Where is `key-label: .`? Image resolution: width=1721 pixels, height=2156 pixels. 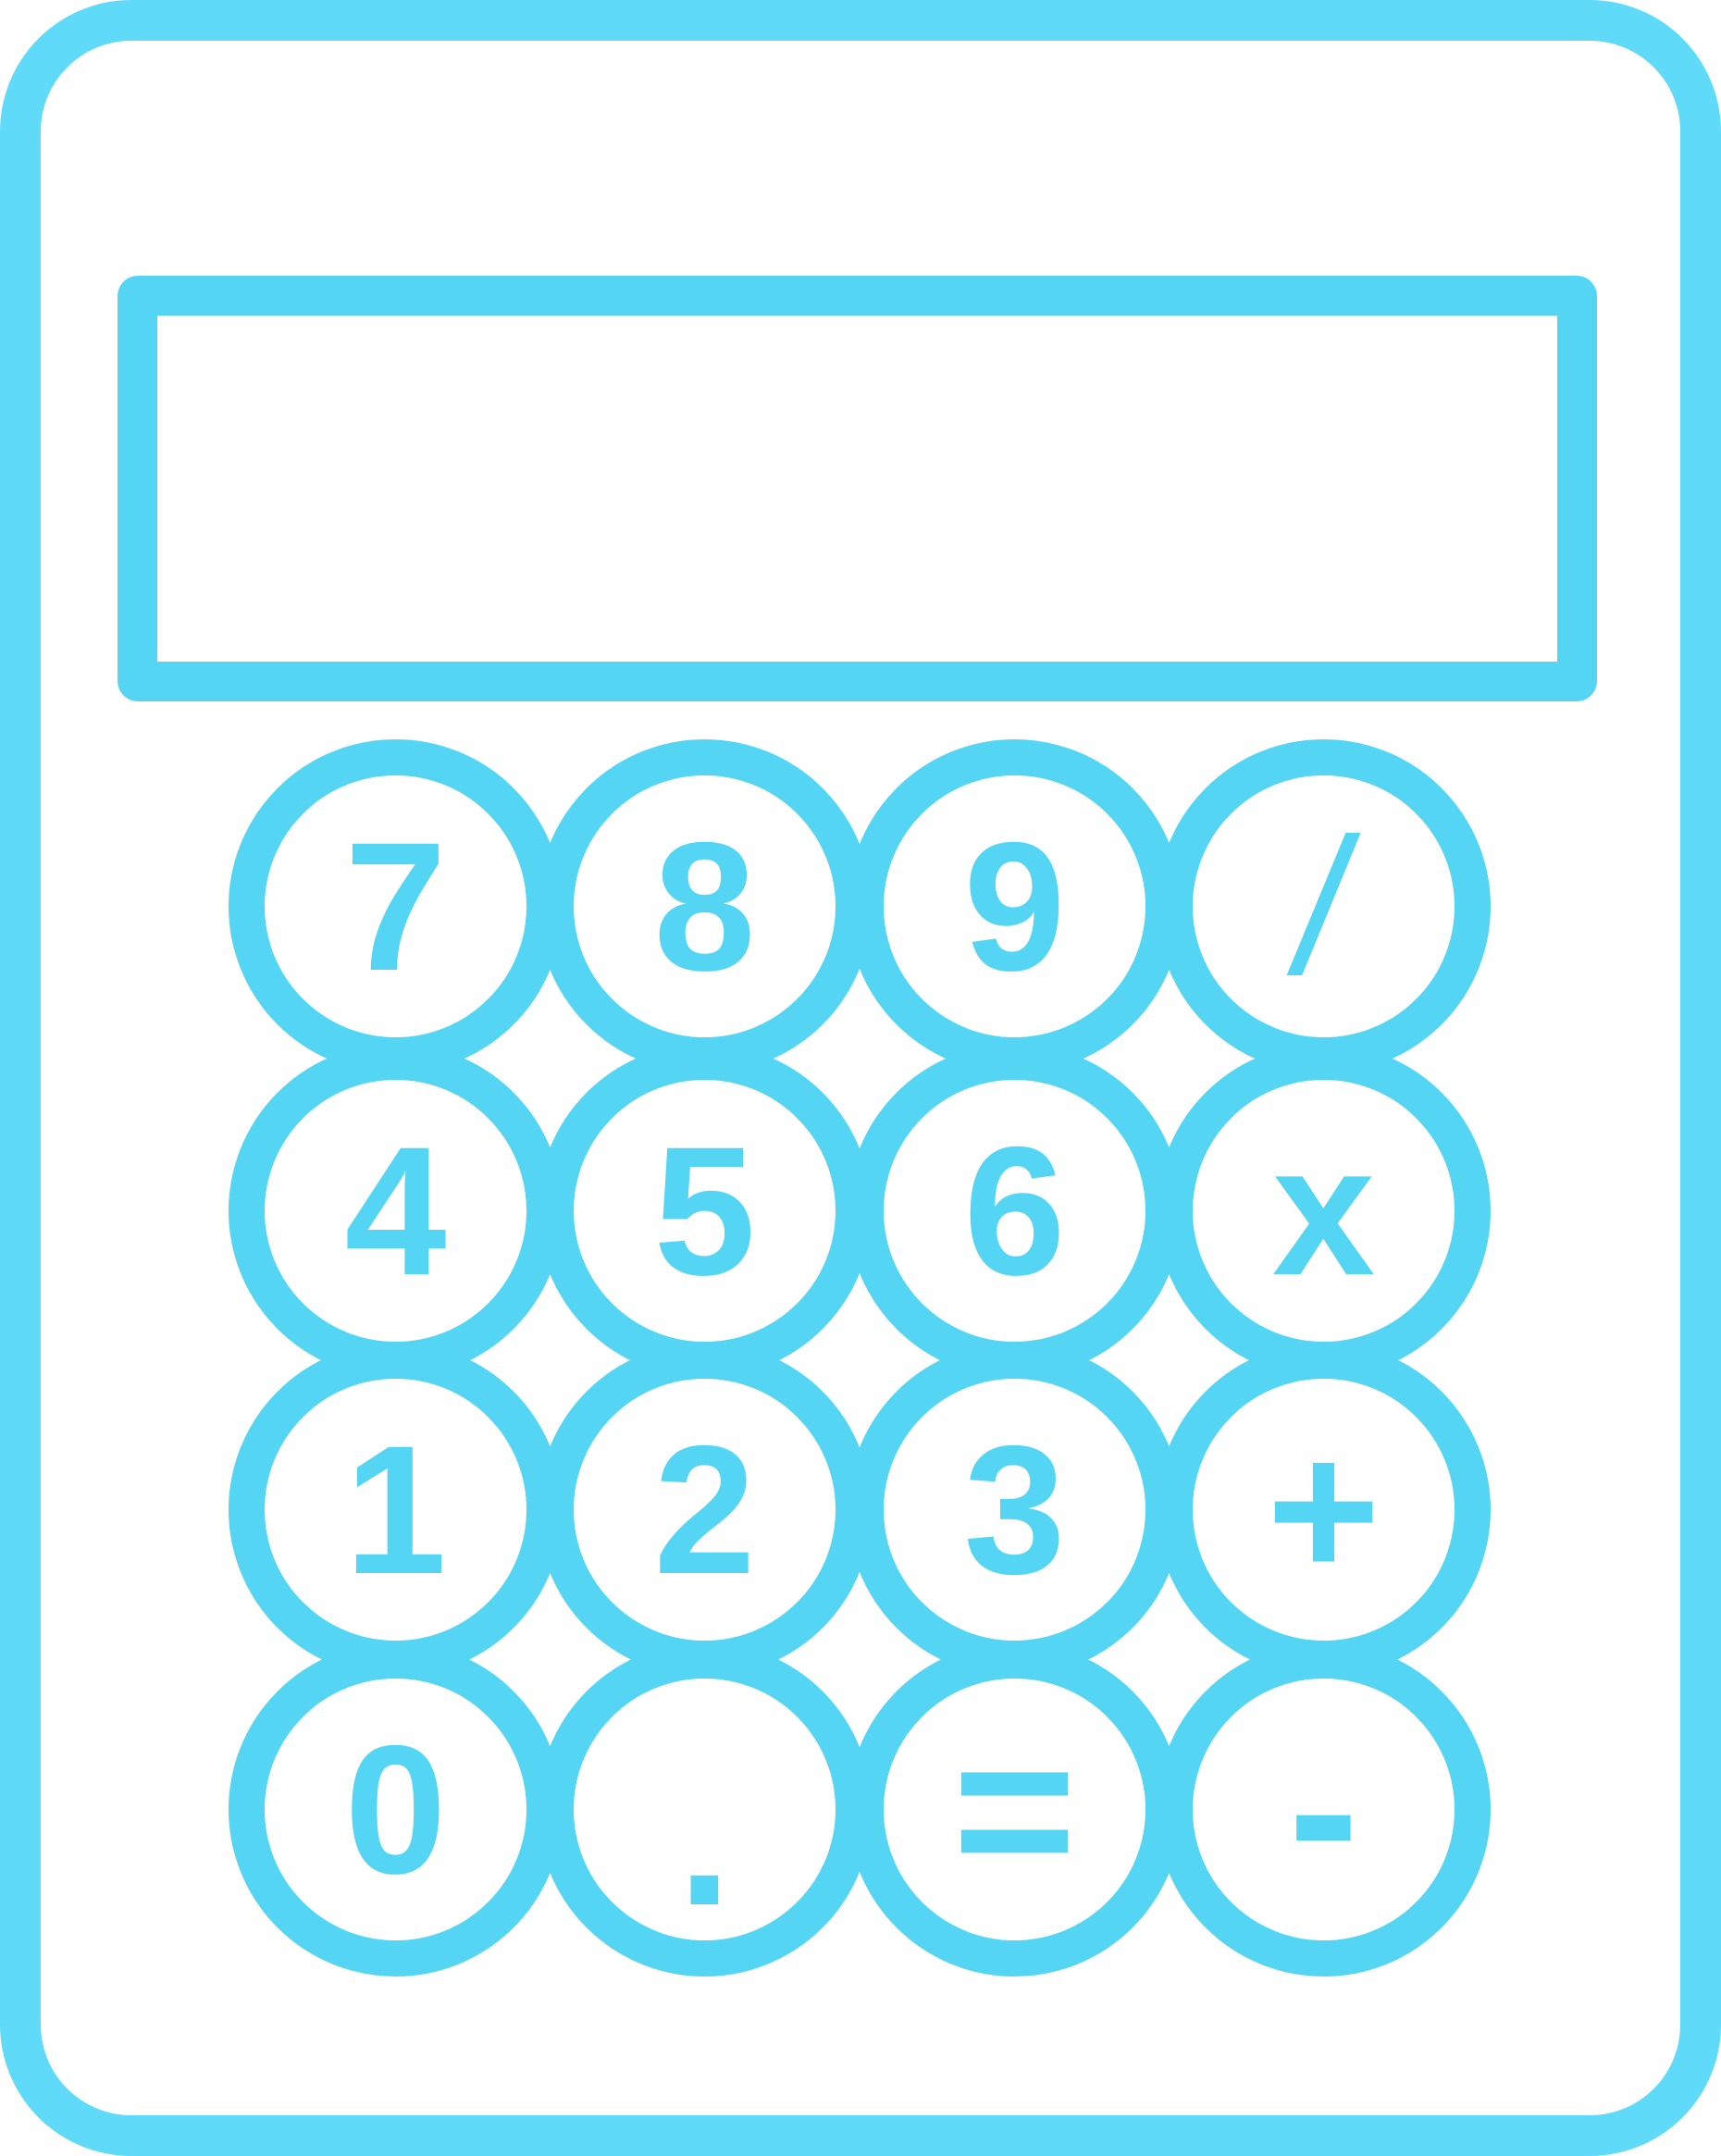
key-label: . is located at coordinates (705, 1837).